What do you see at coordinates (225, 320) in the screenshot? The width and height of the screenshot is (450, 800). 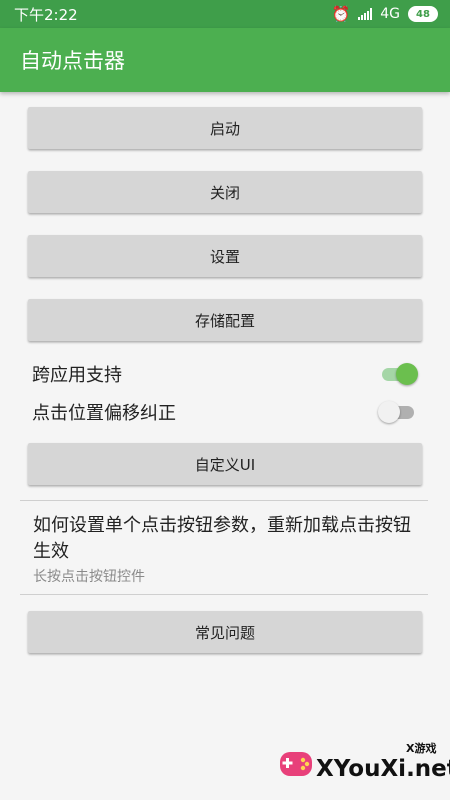 I see `save-config-button: 存储配置` at bounding box center [225, 320].